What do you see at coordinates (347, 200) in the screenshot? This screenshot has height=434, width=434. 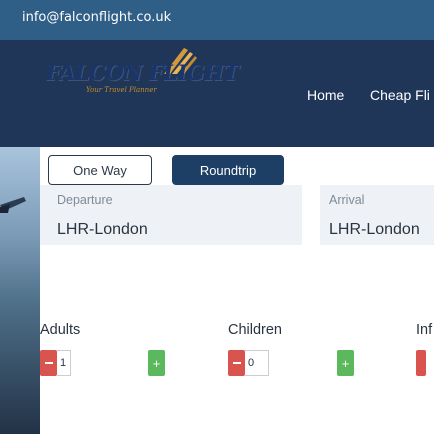 I see `arrival-label: Arrival` at bounding box center [347, 200].